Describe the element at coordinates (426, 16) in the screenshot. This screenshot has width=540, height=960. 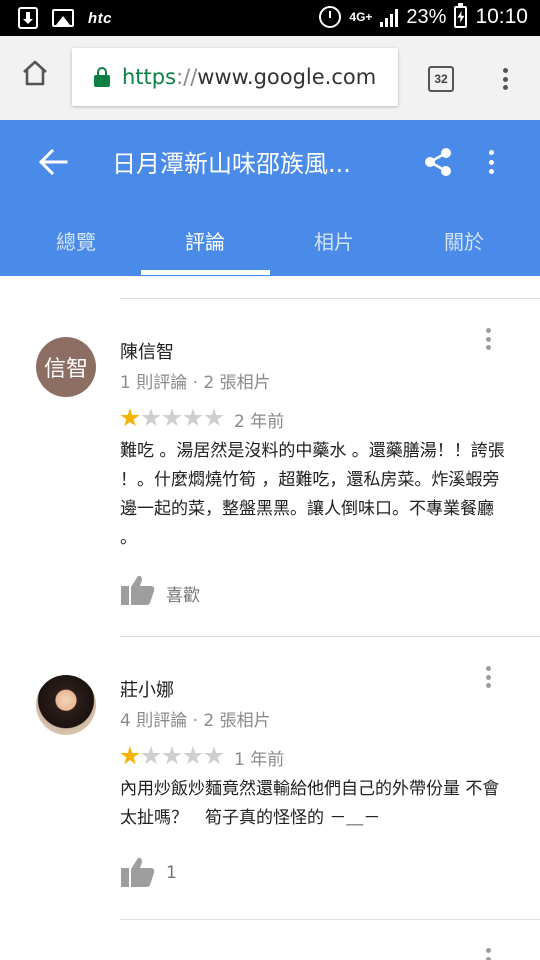
I see `battery-percent: 23%` at that location.